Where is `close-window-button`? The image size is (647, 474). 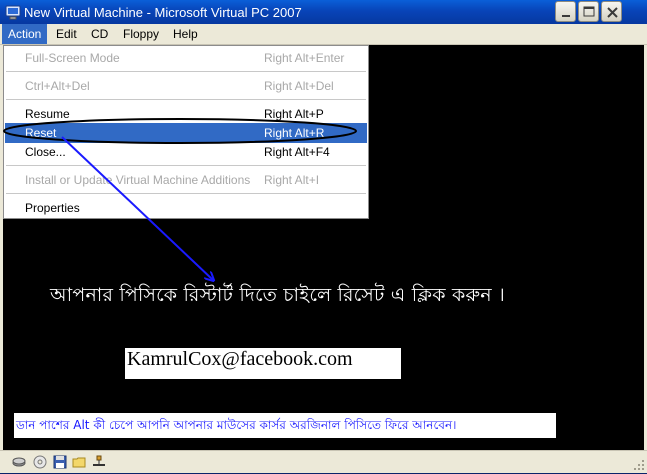
close-window-button is located at coordinates (611, 11).